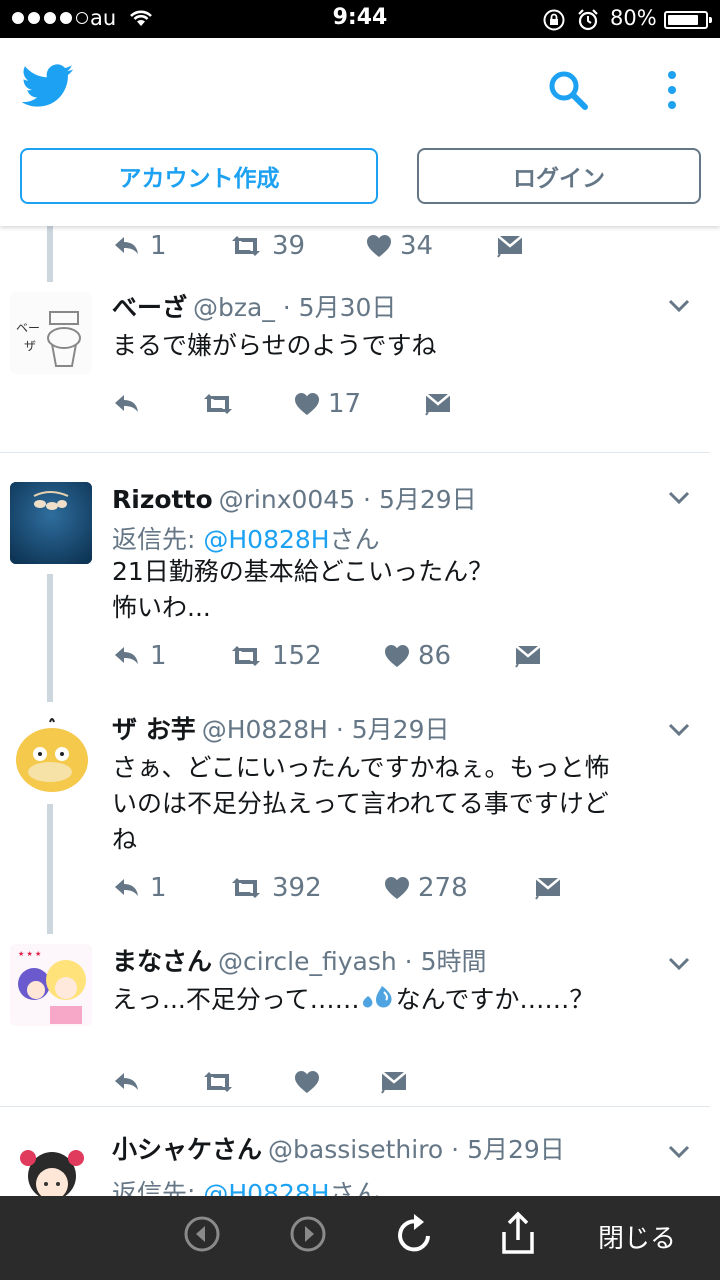  I want to click on battery-percent: 80%, so click(633, 18).